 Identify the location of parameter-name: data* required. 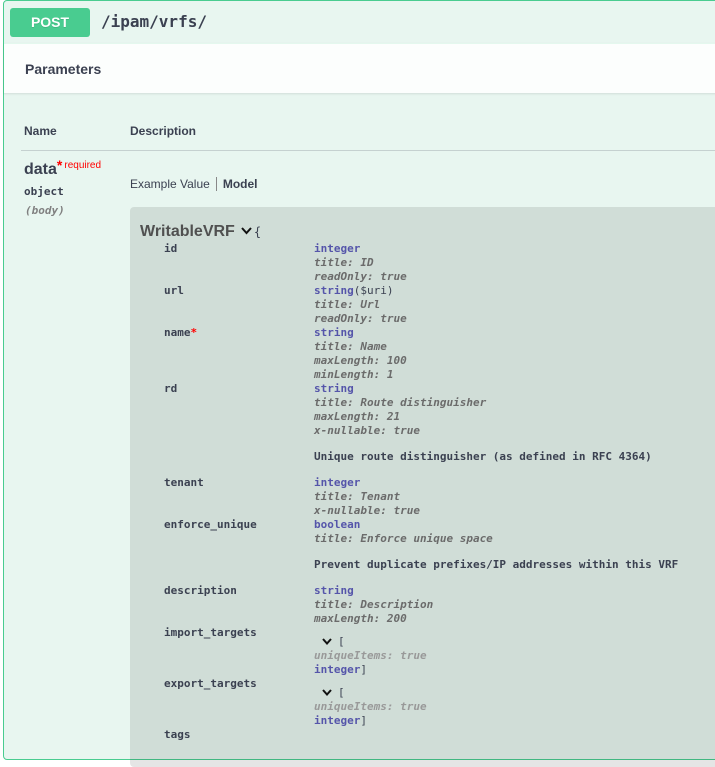
(63, 168).